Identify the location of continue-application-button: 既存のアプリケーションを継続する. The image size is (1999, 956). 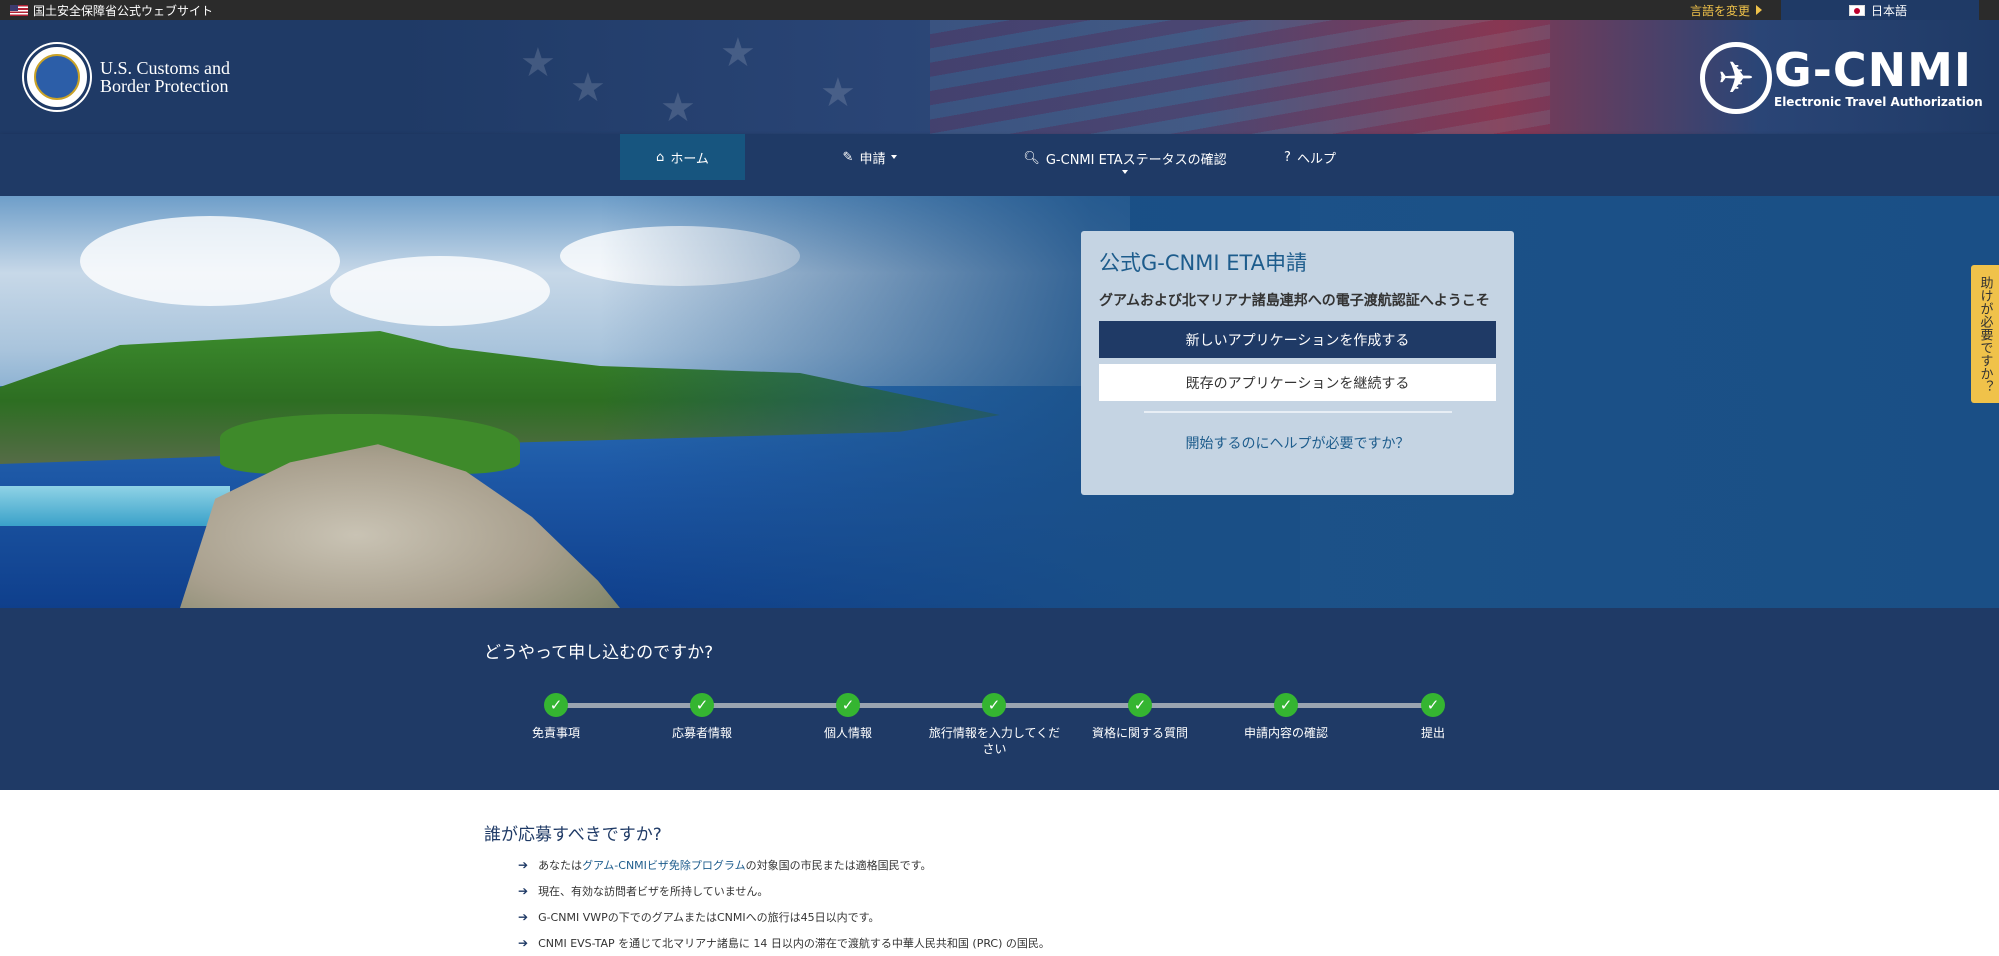
(1297, 382).